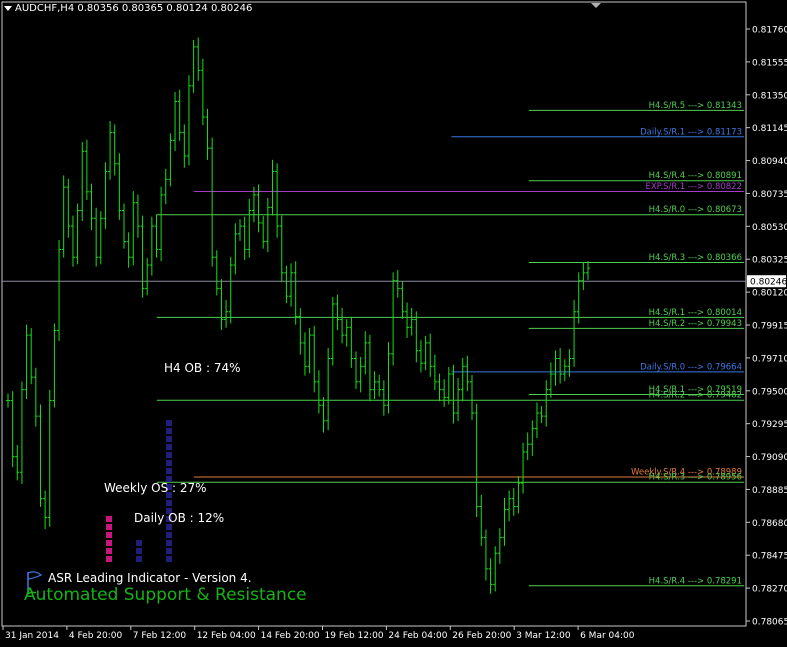  I want to click on sr-level-label: H4.S/R.0 ---> 0.80673, so click(695, 210).